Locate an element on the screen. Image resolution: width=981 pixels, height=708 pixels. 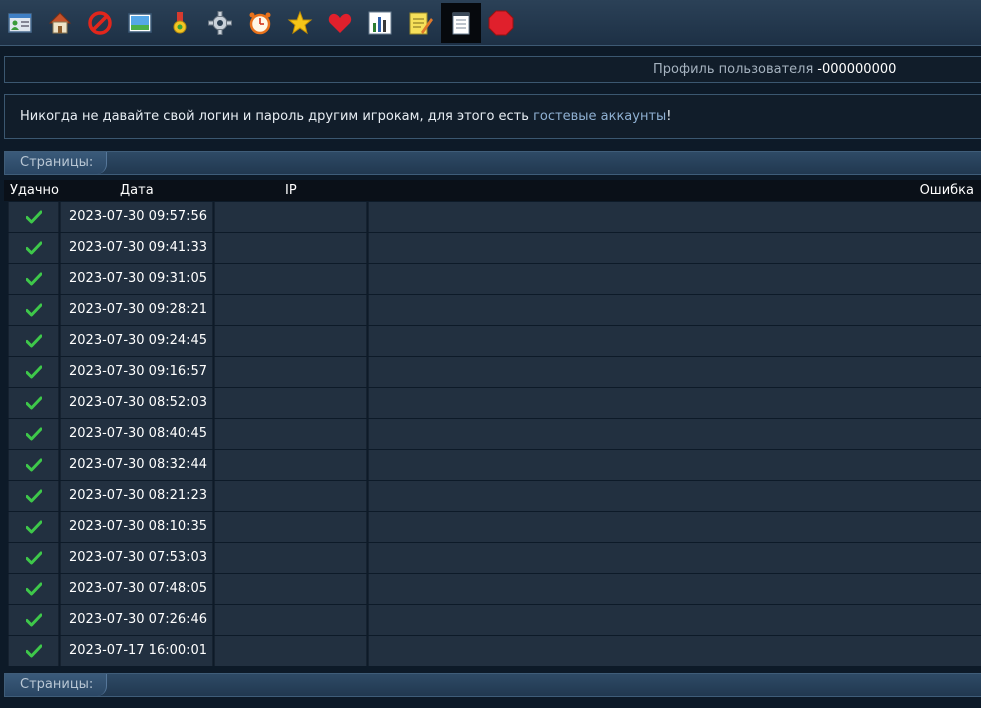
profile-bar: Профиль пользователя -000000000 is located at coordinates (492, 69).